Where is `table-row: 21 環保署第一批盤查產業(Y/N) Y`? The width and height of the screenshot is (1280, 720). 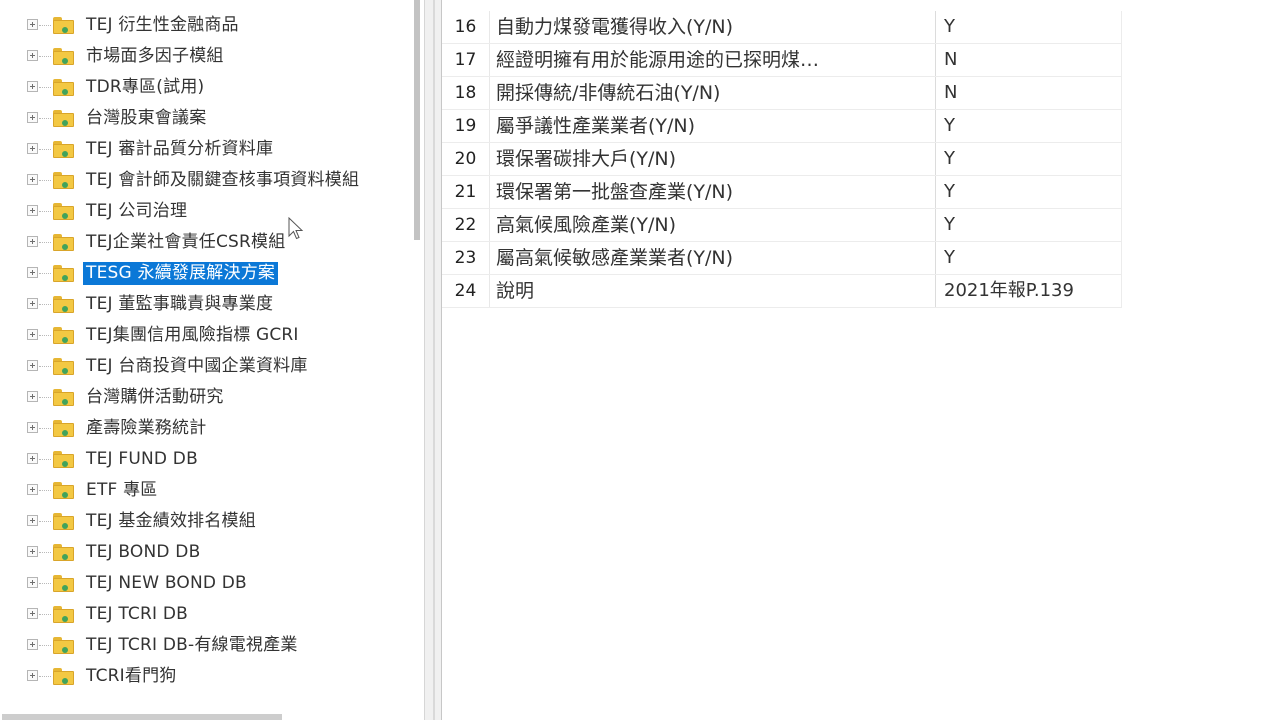
table-row: 21 環保署第一批盤查產業(Y/N) Y is located at coordinates (782, 192).